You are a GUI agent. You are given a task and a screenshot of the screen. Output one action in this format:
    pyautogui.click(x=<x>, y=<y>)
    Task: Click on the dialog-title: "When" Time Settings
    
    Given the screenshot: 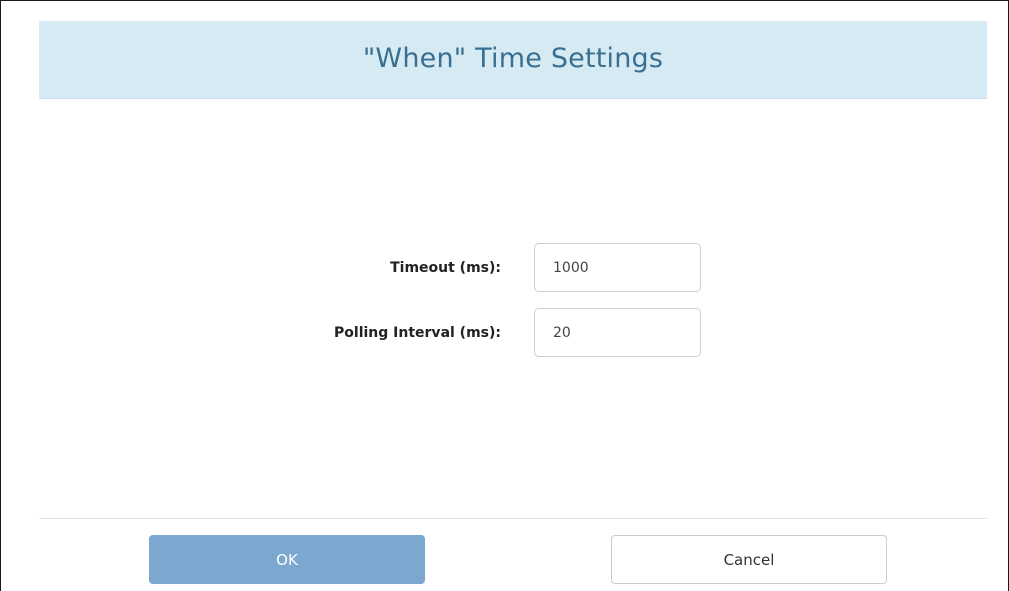 What is the action you would take?
    pyautogui.click(x=513, y=58)
    